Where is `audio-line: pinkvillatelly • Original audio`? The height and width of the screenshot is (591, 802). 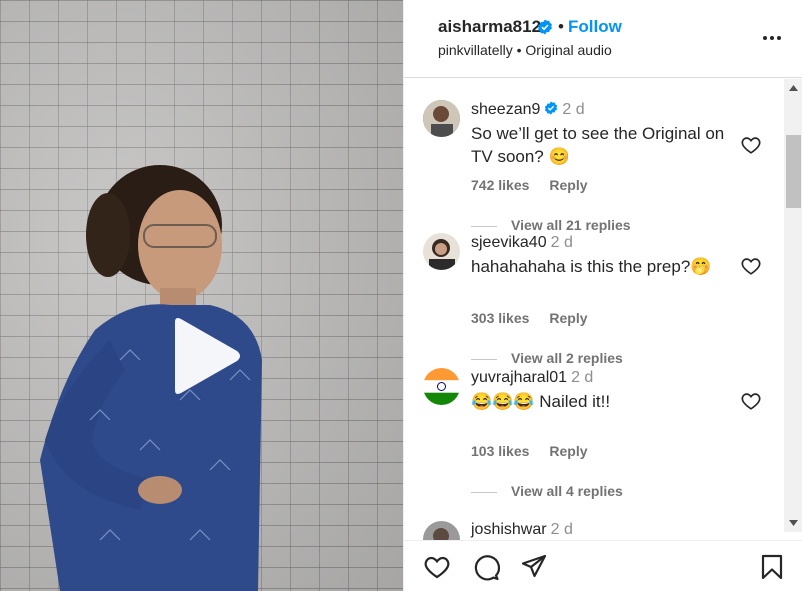
audio-line: pinkvillatelly • Original audio is located at coordinates (525, 50).